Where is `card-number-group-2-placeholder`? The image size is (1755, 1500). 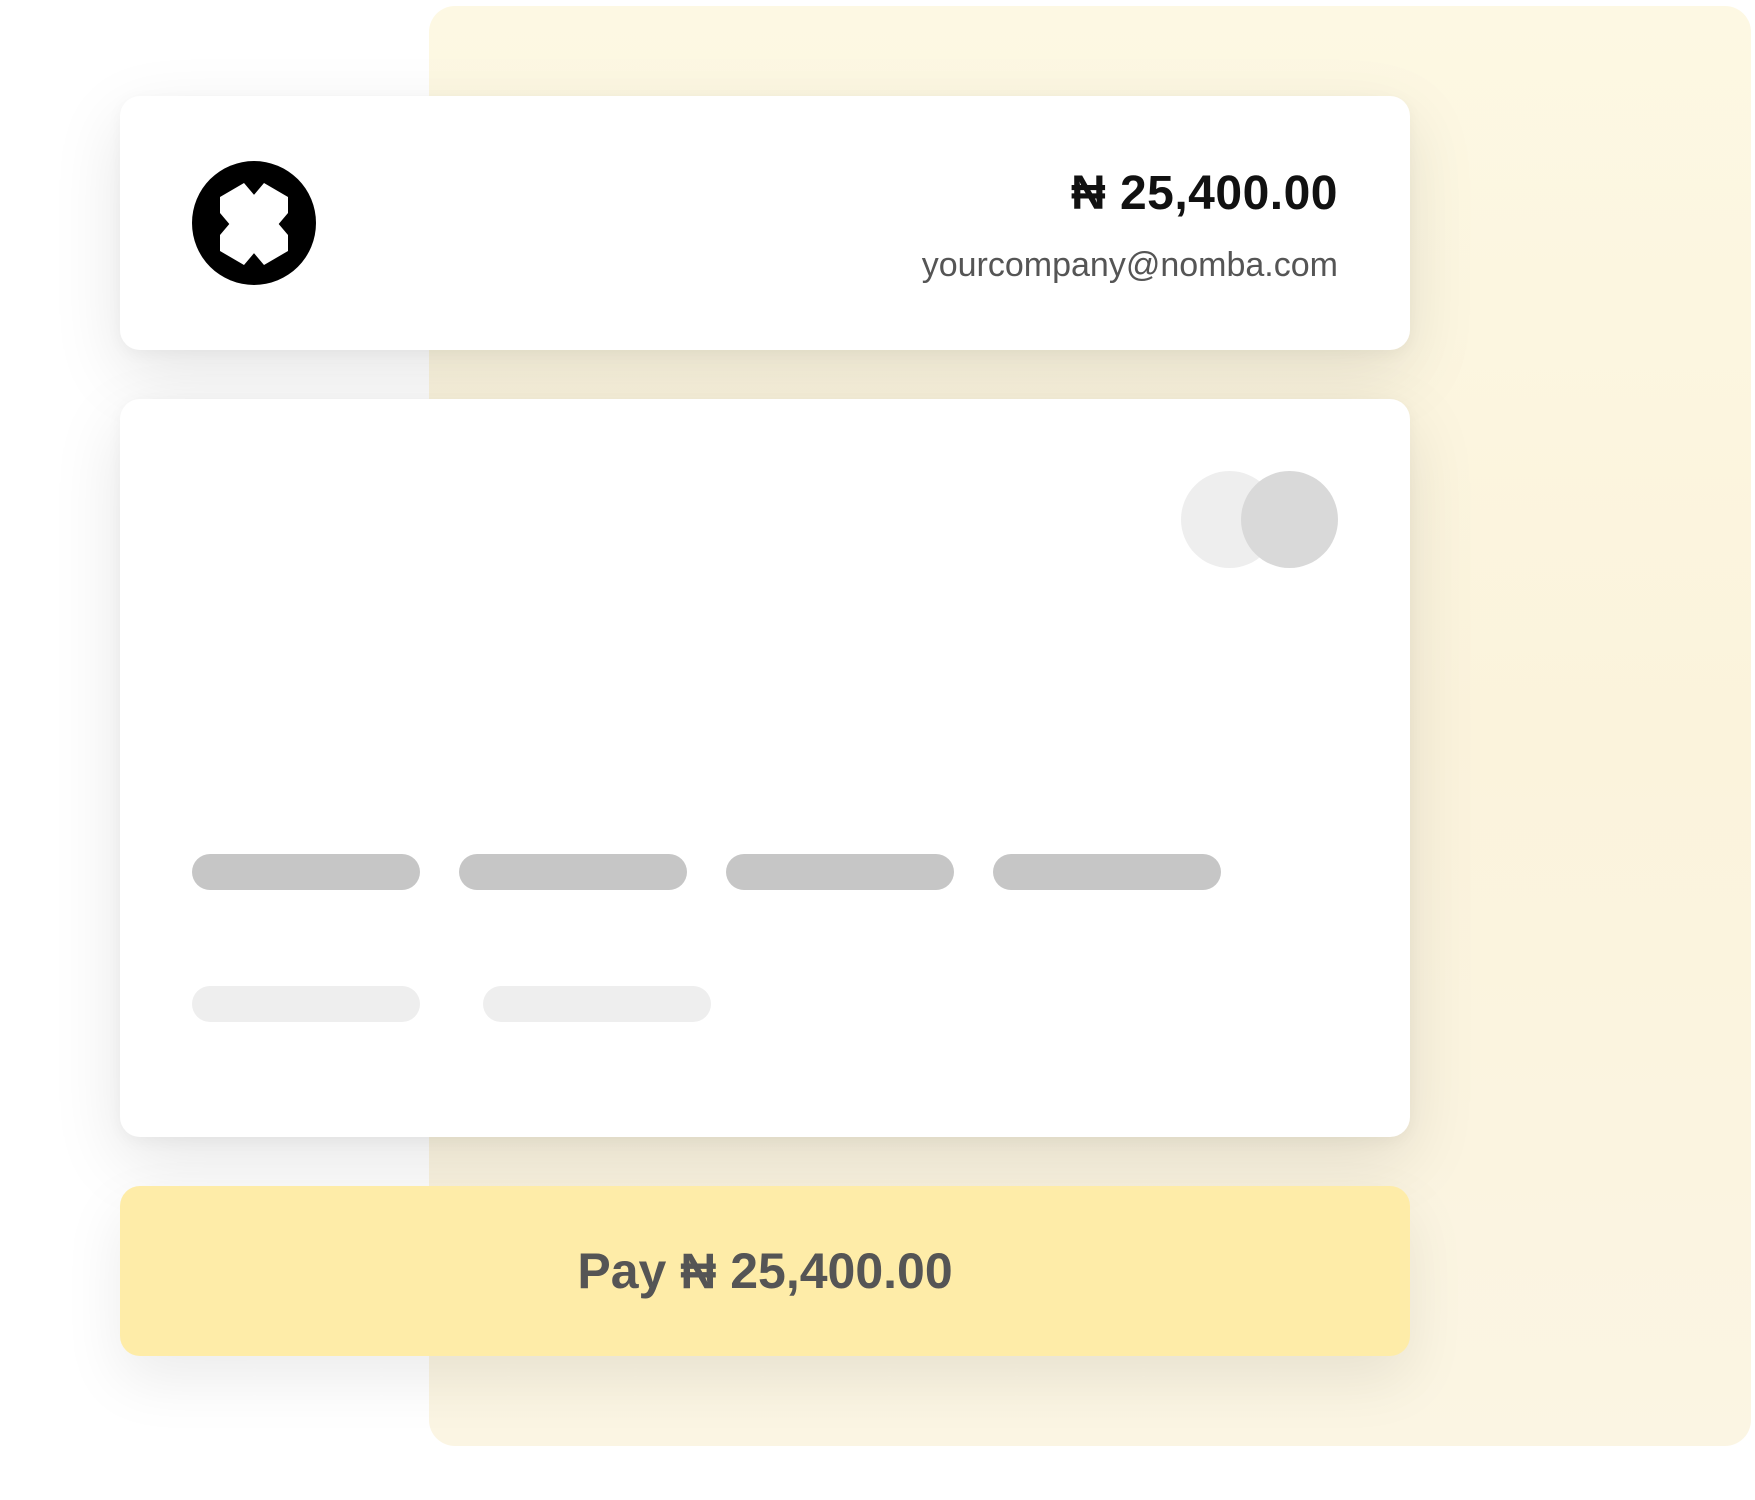 card-number-group-2-placeholder is located at coordinates (573, 872).